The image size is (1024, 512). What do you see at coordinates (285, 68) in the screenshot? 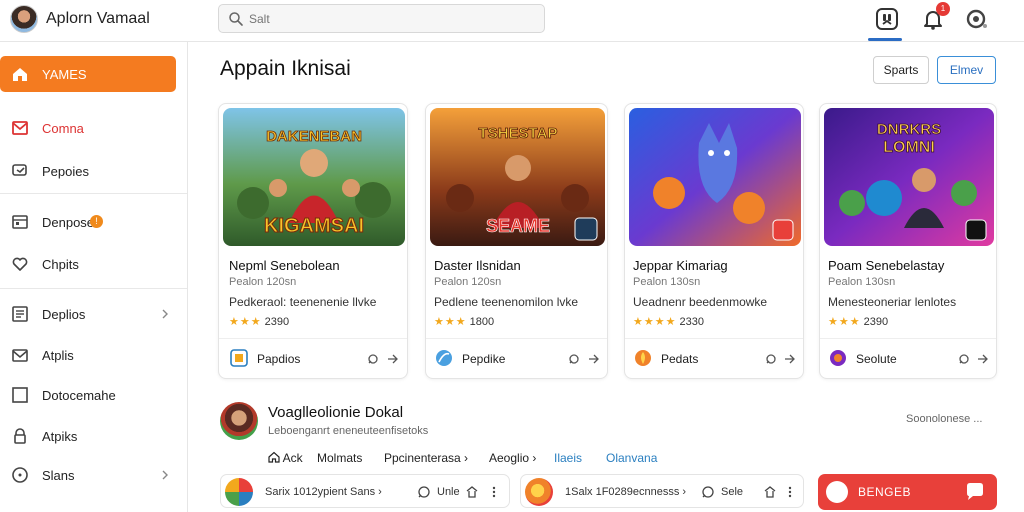
I see `page-title: Appain Iknisai` at bounding box center [285, 68].